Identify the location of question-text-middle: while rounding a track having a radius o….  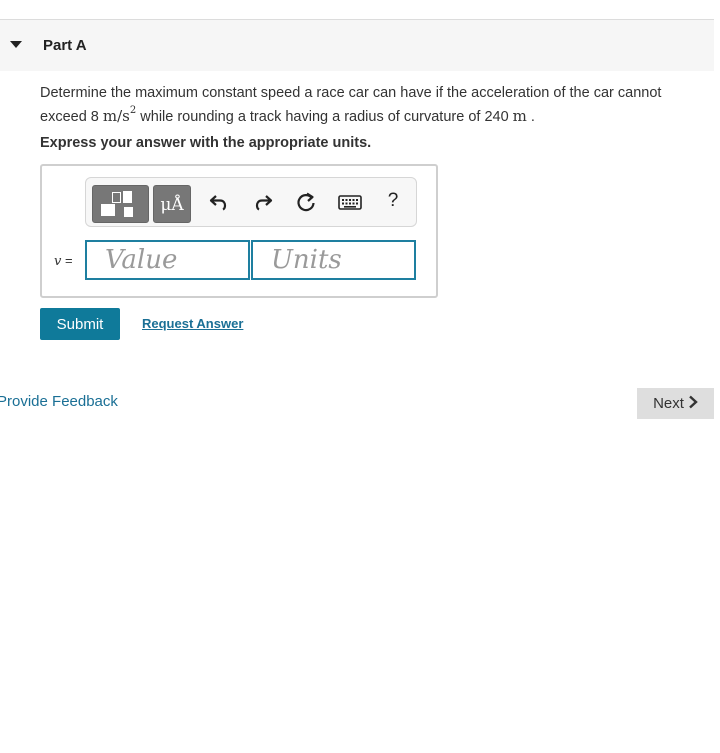
(324, 117).